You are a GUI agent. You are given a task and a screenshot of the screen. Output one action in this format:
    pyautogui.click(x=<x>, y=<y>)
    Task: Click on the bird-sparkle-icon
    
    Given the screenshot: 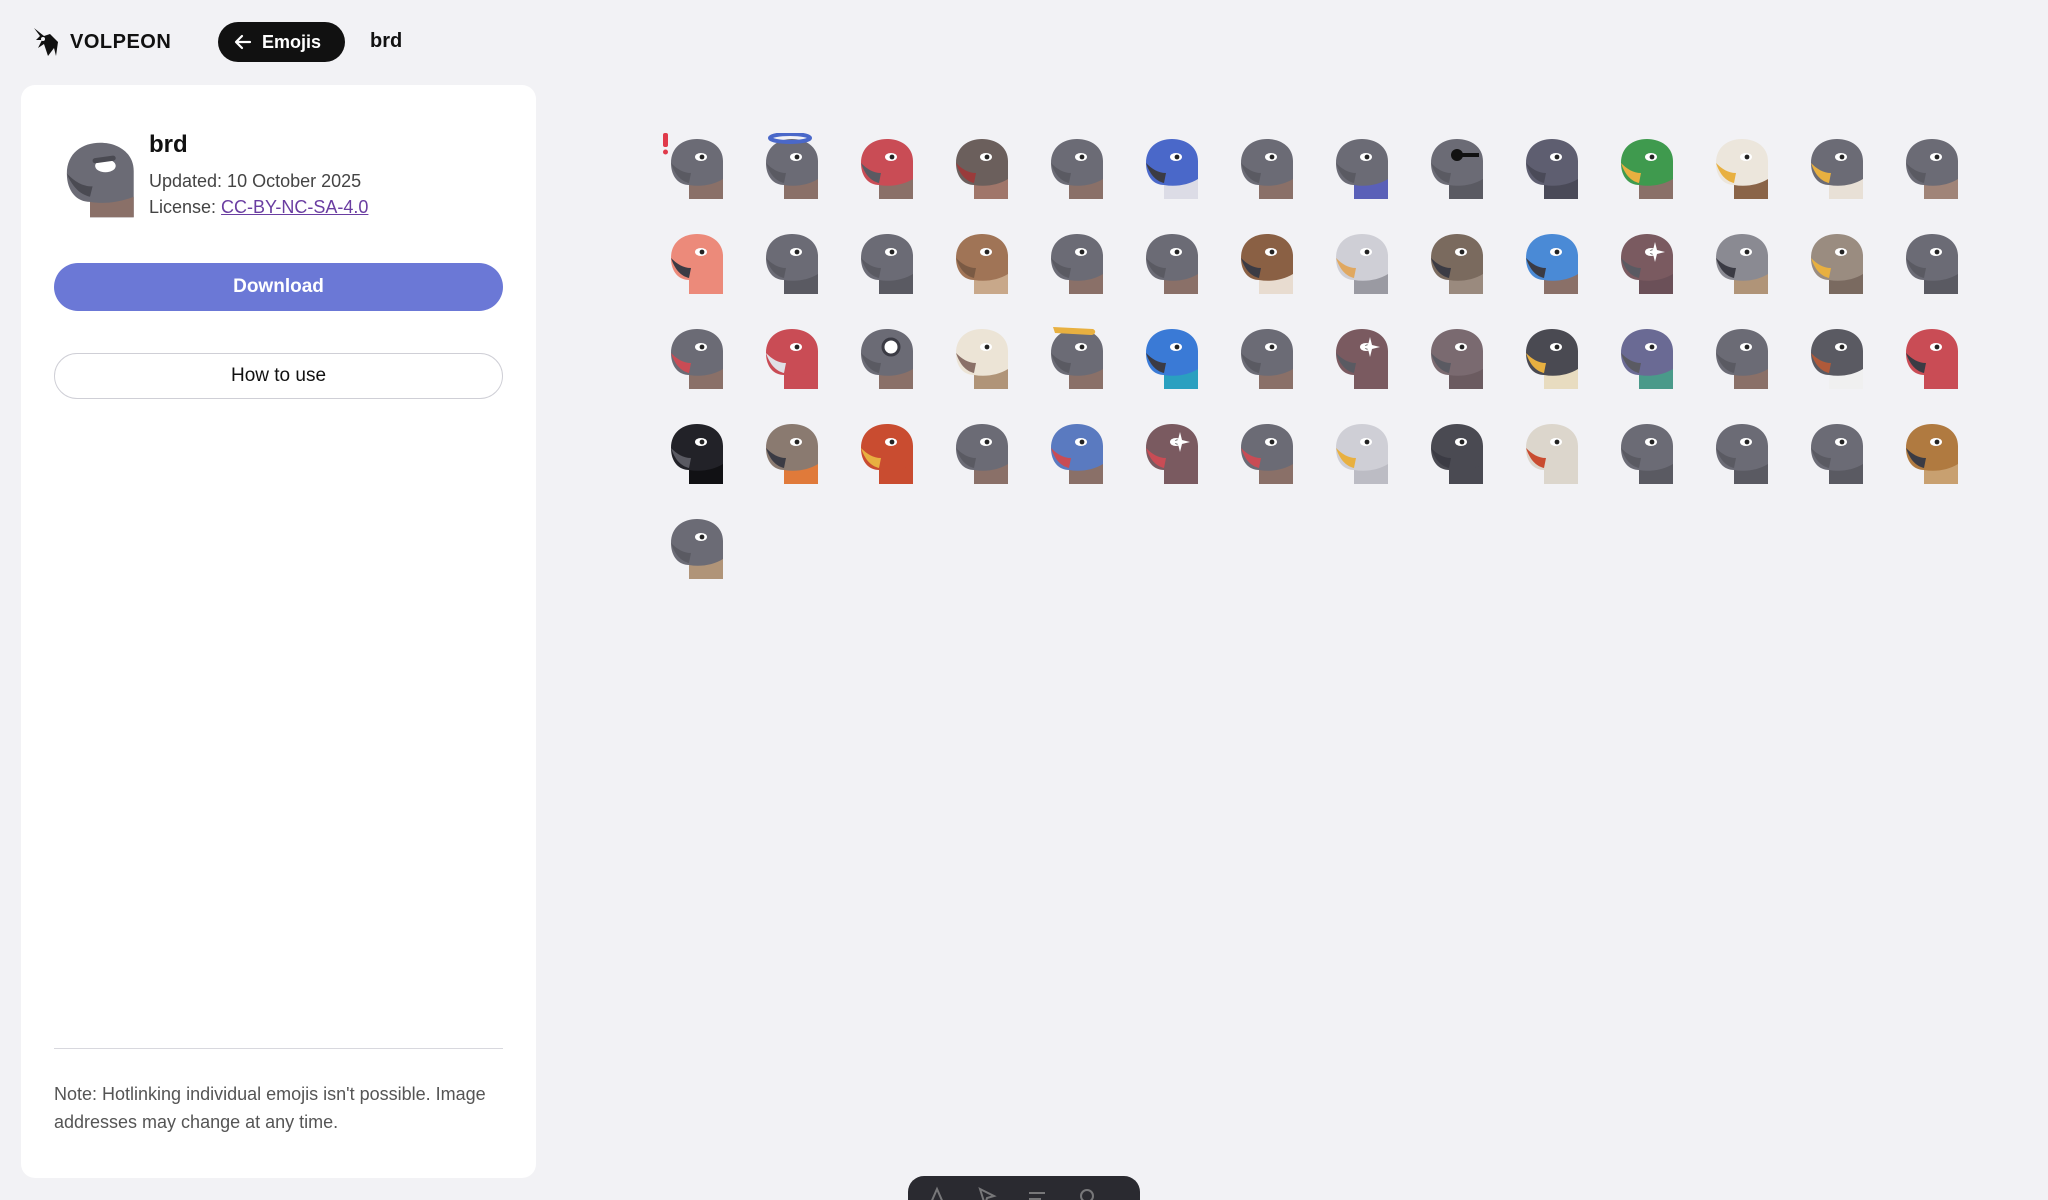 What is the action you would take?
    pyautogui.click(x=1646, y=263)
    